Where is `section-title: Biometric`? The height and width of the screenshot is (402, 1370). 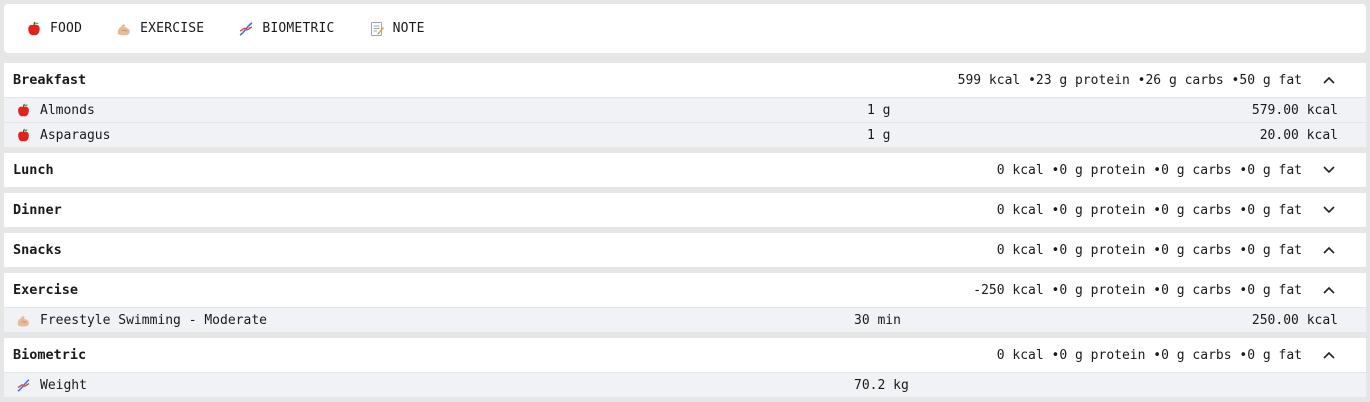 section-title: Biometric is located at coordinates (50, 355).